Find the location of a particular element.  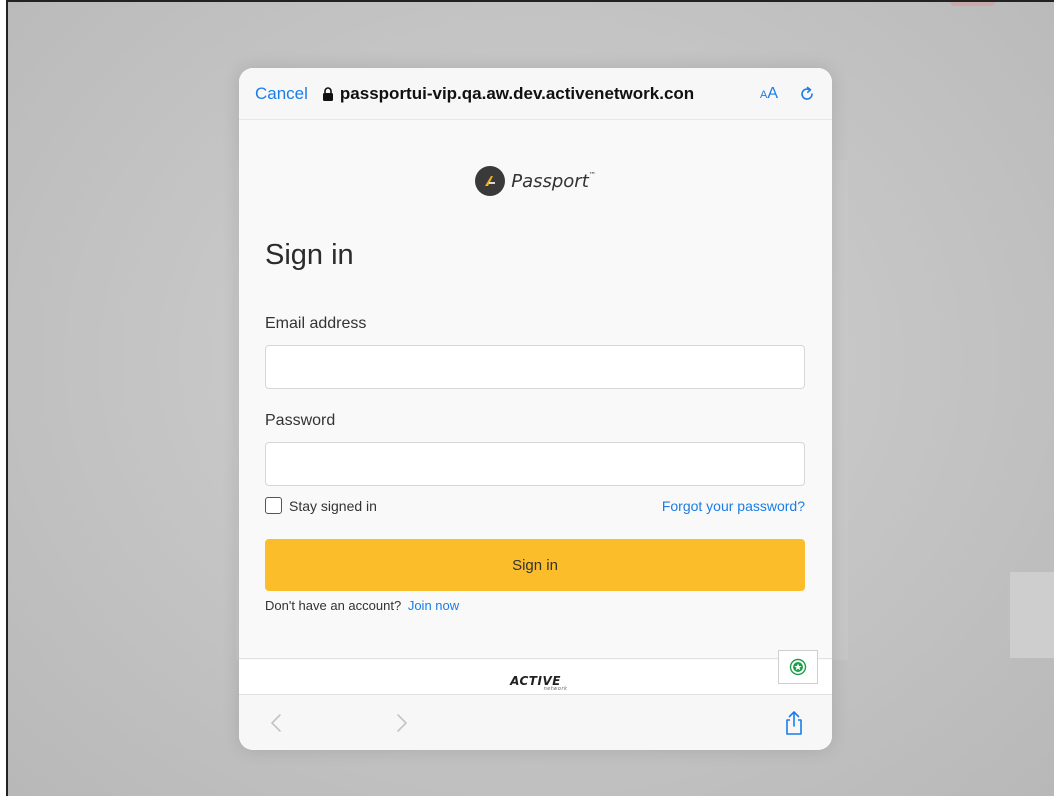

active-network-logo: ACTIVE network is located at coordinates (535, 683).